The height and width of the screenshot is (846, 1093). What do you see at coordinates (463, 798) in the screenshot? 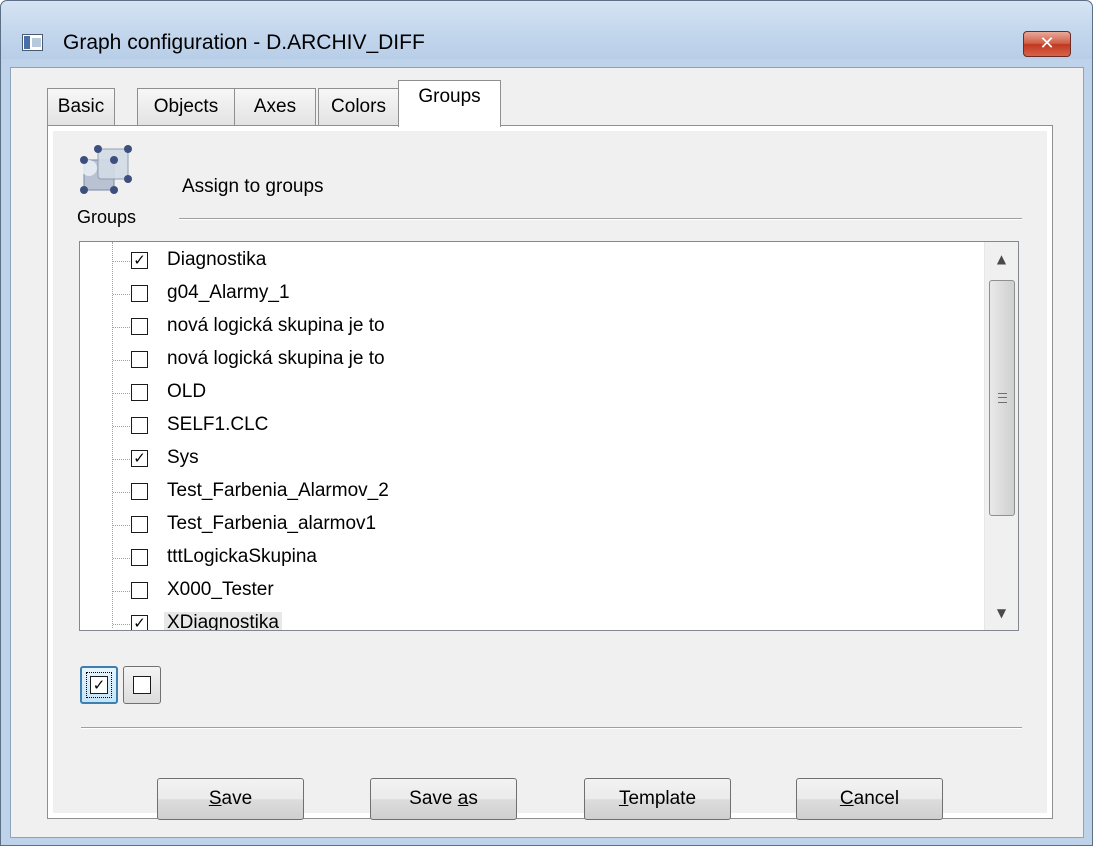
I see `save-as-mnemonic: a` at bounding box center [463, 798].